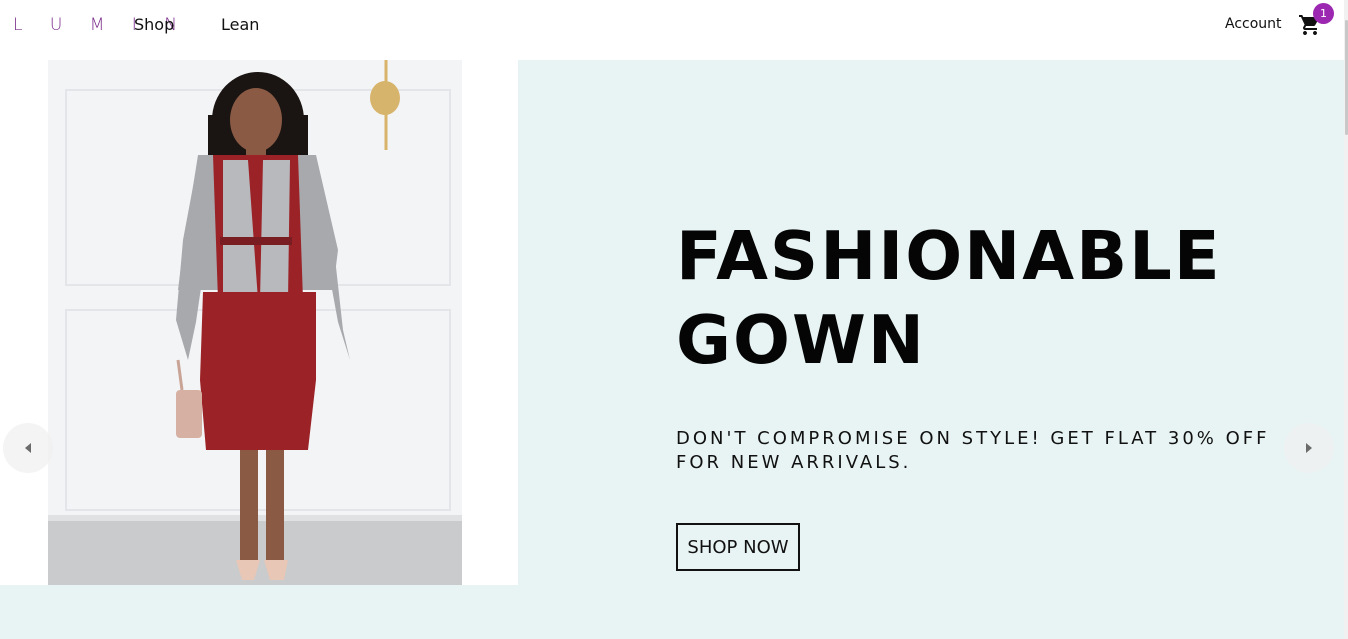 Image resolution: width=1348 pixels, height=639 pixels. I want to click on hero-headline-line-1: FASHIONABLE, so click(949, 256).